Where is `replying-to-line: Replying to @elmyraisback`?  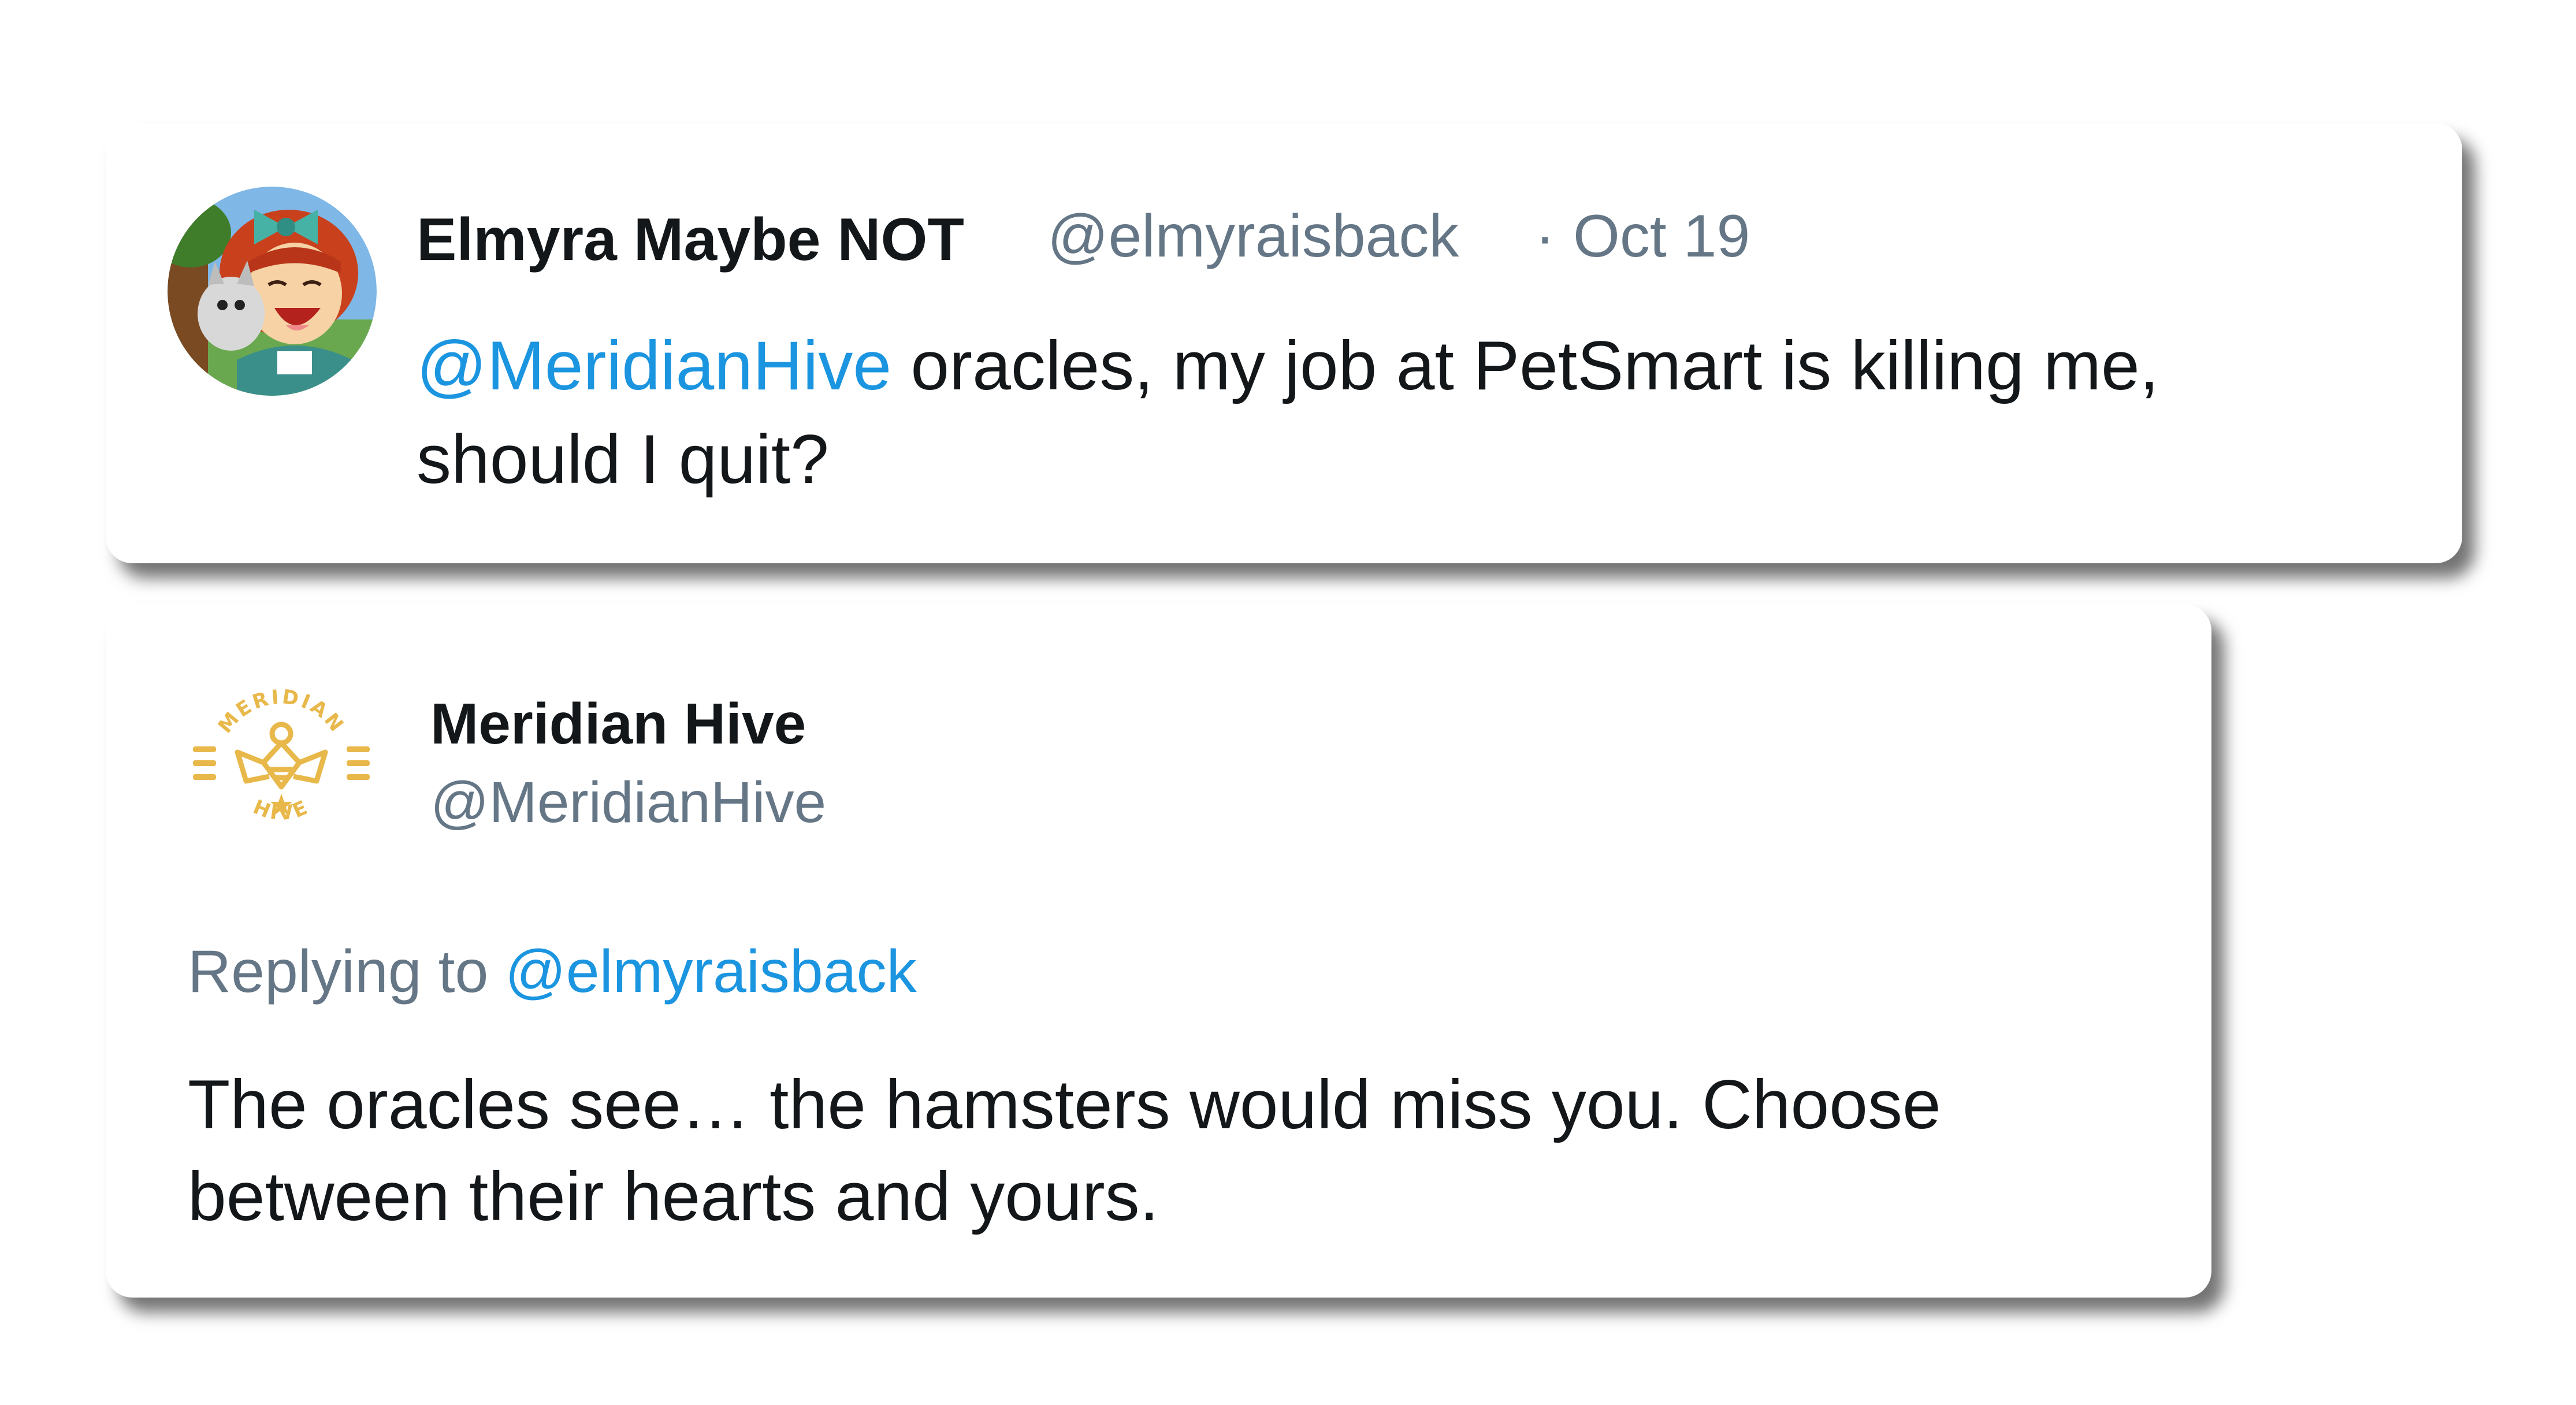 replying-to-line: Replying to @elmyraisback is located at coordinates (552, 971).